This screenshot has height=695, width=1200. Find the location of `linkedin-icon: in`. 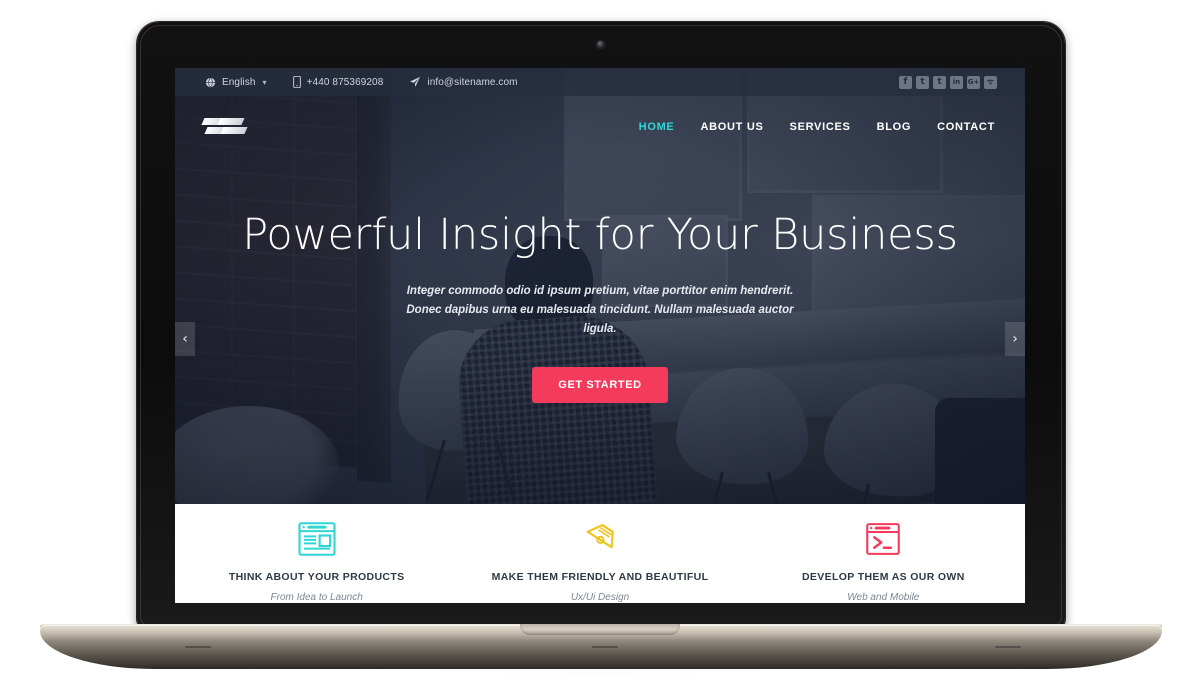

linkedin-icon: in is located at coordinates (956, 82).